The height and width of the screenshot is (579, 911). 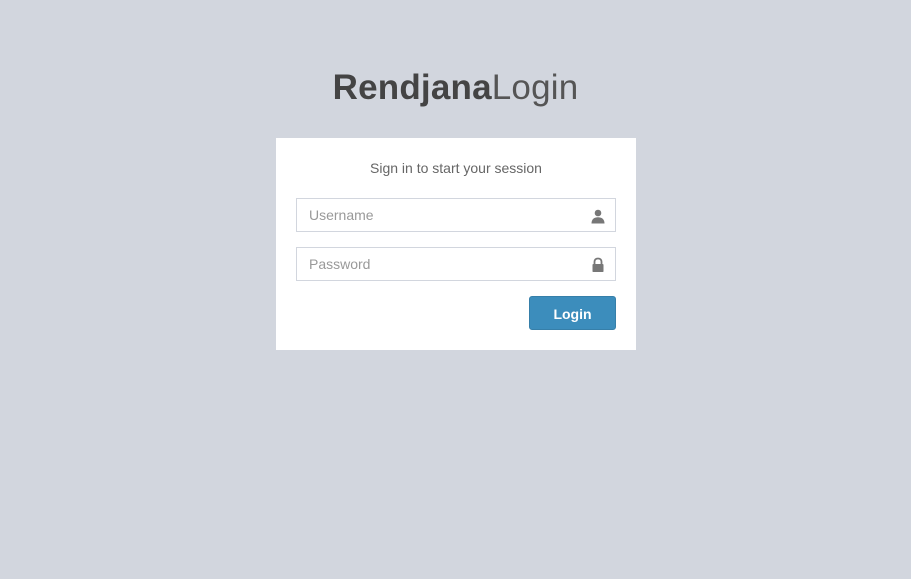 What do you see at coordinates (572, 313) in the screenshot?
I see `login-button: Login` at bounding box center [572, 313].